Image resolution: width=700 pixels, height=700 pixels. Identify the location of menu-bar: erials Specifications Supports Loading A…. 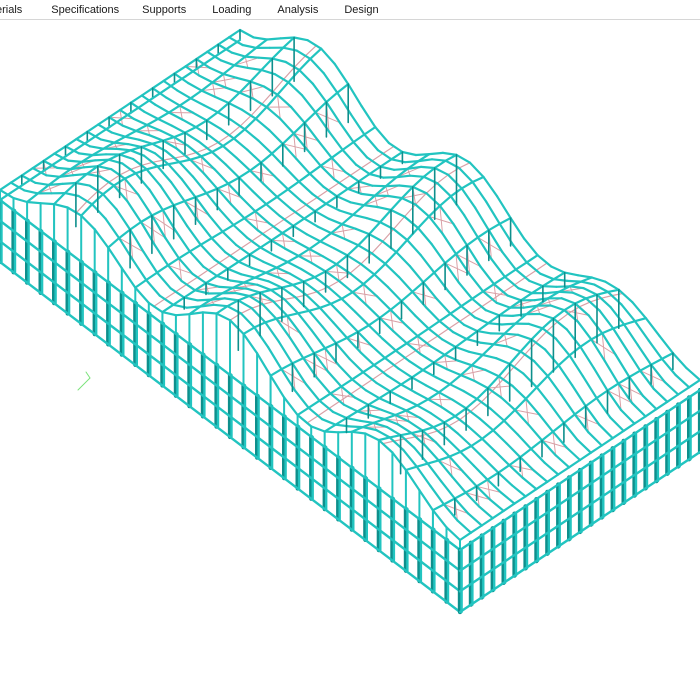
(350, 10).